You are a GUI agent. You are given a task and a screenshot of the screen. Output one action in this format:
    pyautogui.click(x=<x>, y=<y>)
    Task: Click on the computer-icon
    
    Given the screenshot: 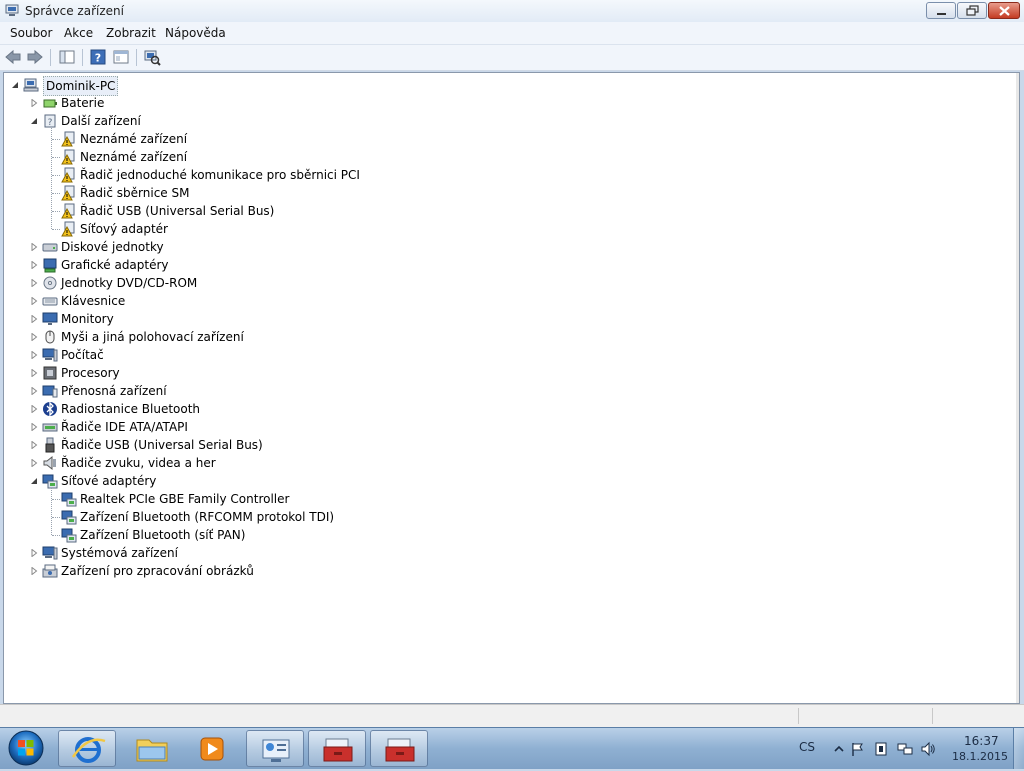 What is the action you would take?
    pyautogui.click(x=50, y=355)
    